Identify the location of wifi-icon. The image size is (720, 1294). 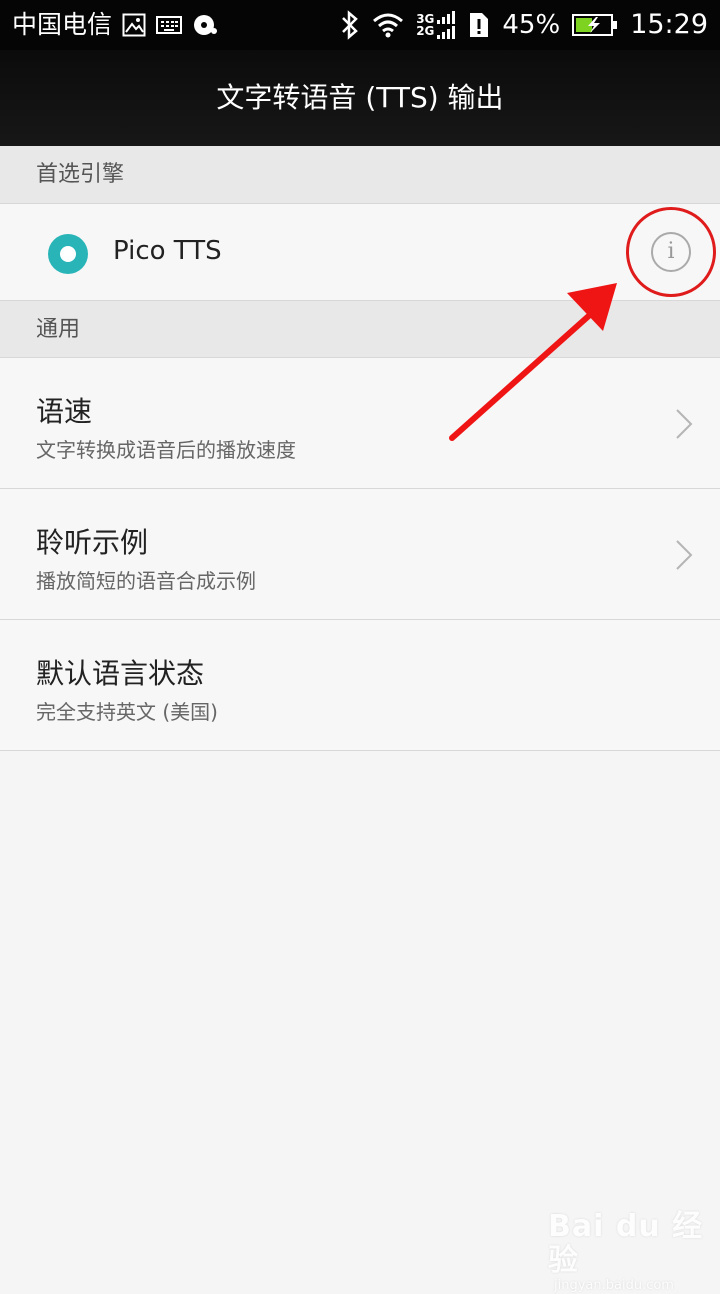
(388, 25).